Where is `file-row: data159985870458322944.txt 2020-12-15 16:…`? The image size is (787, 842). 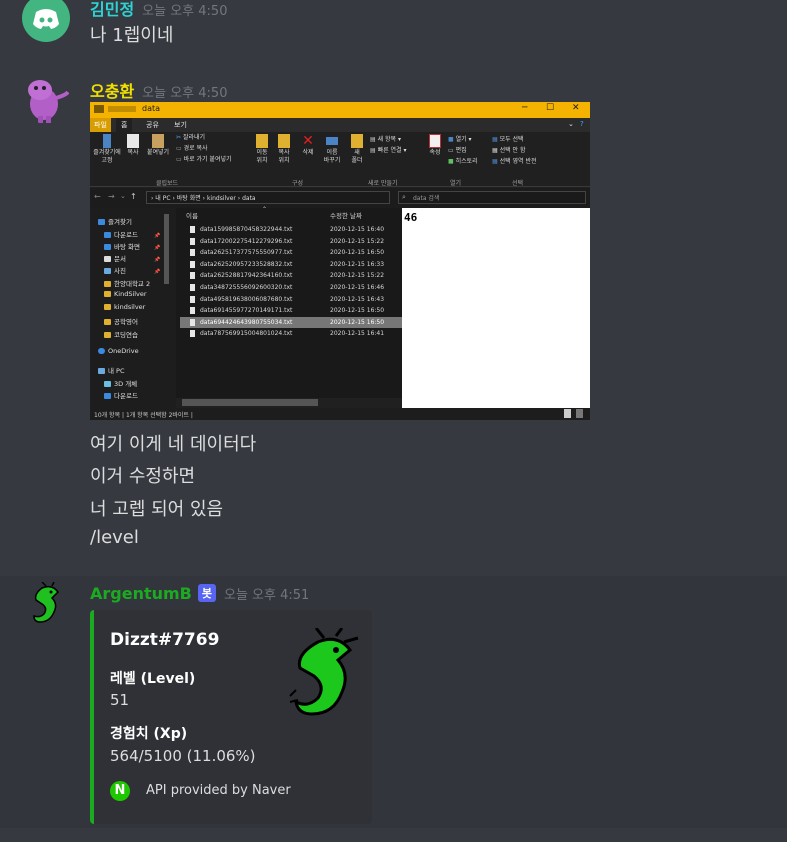 file-row: data159985870458322944.txt 2020-12-15 16:… is located at coordinates (291, 229).